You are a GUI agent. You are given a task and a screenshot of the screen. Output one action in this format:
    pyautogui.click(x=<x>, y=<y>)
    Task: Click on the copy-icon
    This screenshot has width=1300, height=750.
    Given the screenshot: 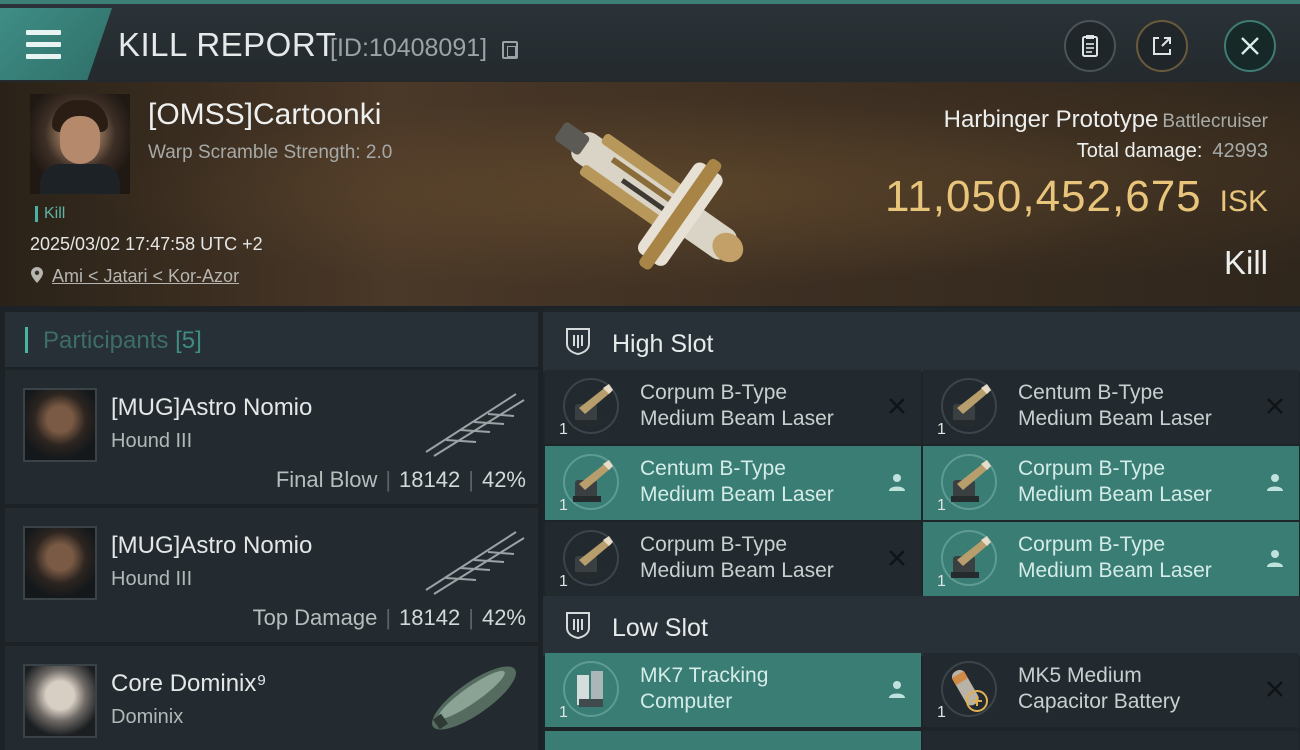 What is the action you would take?
    pyautogui.click(x=510, y=50)
    